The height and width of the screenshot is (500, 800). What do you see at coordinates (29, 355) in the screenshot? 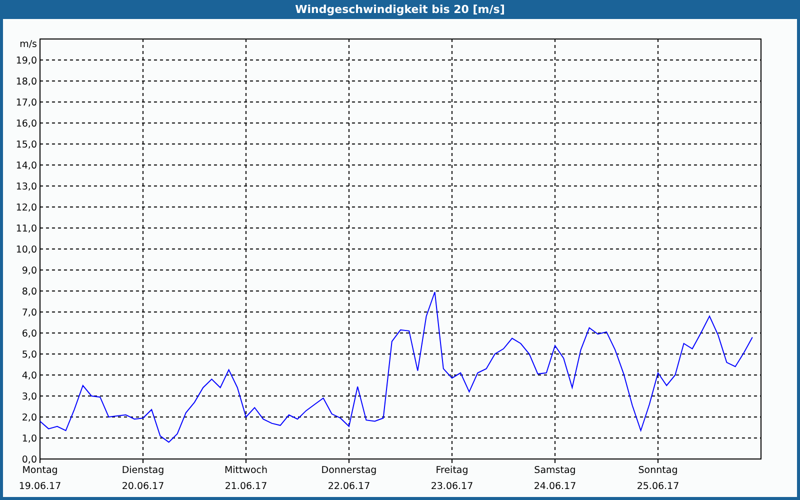
I see `y-tick-label: 5,0` at bounding box center [29, 355].